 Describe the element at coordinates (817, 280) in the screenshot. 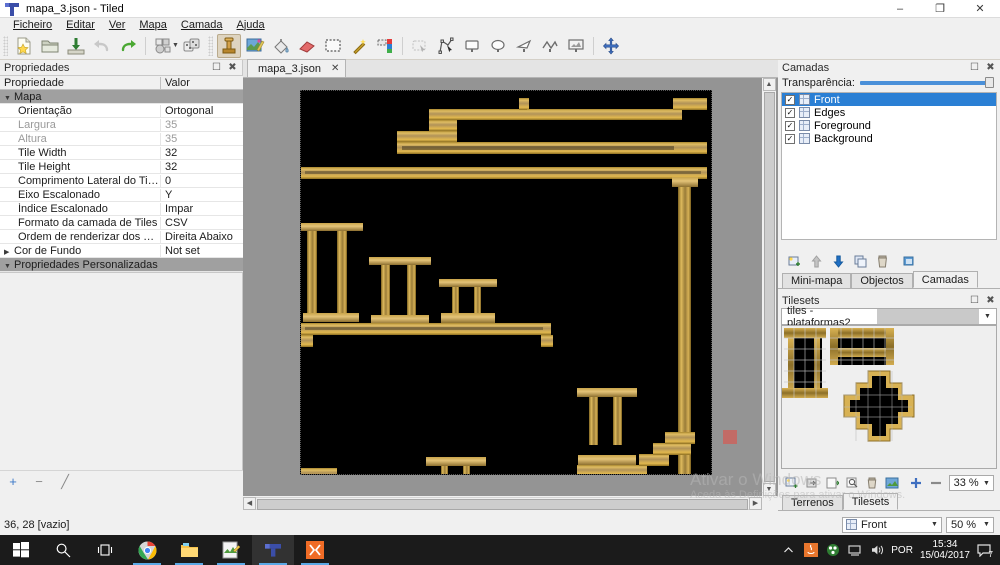

I see `tab-mini-mapa: Mini-mapa` at that location.